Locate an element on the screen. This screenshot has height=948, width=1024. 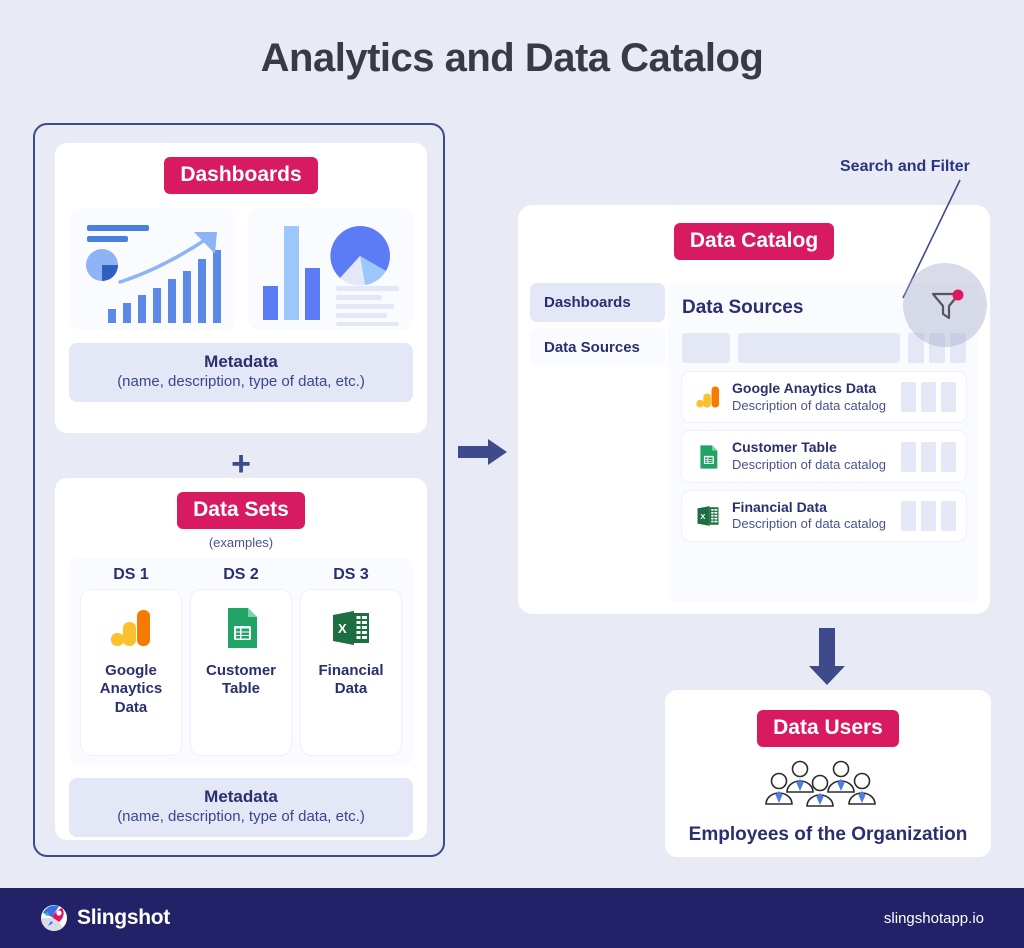
dashboards-metadata-subtitle: (name, description, type of data, etc.) is located at coordinates (241, 382).